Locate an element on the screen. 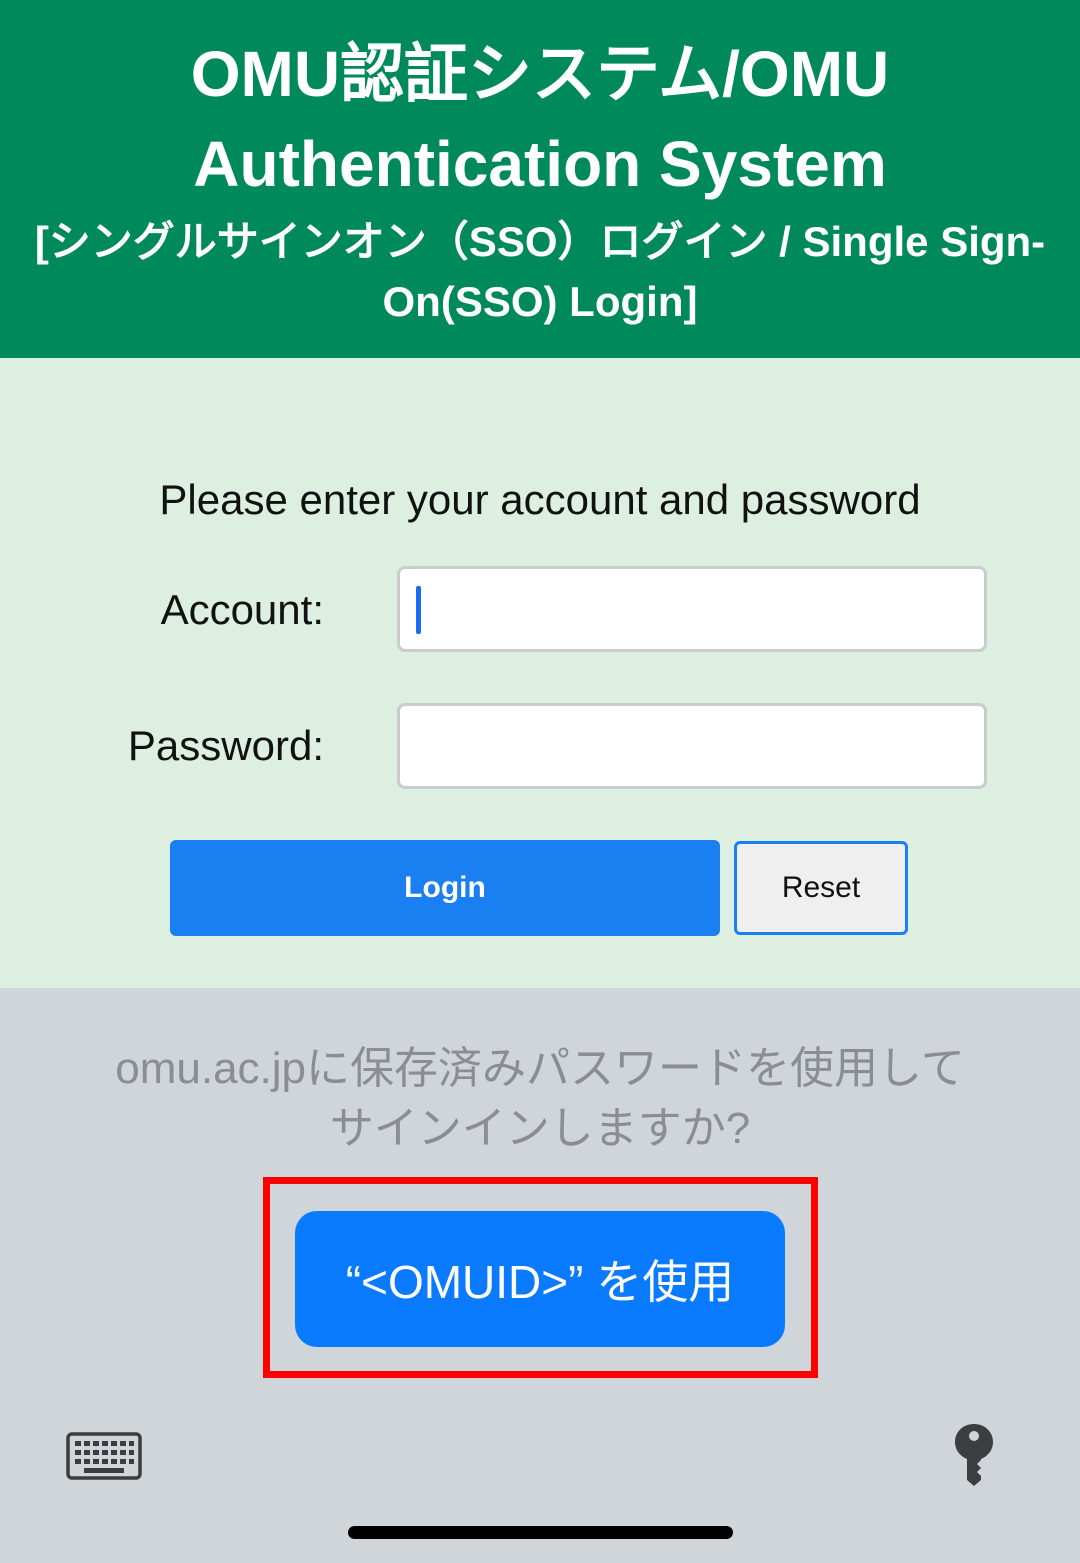  page-title-line2: Authentication System is located at coordinates (540, 164).